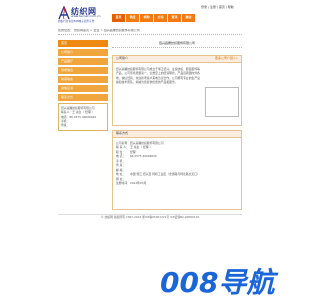 The width and height of the screenshot is (320, 300). What do you see at coordinates (150, 32) in the screenshot?
I see `breadcrumb: 您的位置： 纺织网首页 > 企业 > 绍兴昌耀纺织服饰有限公司` at bounding box center [150, 32].